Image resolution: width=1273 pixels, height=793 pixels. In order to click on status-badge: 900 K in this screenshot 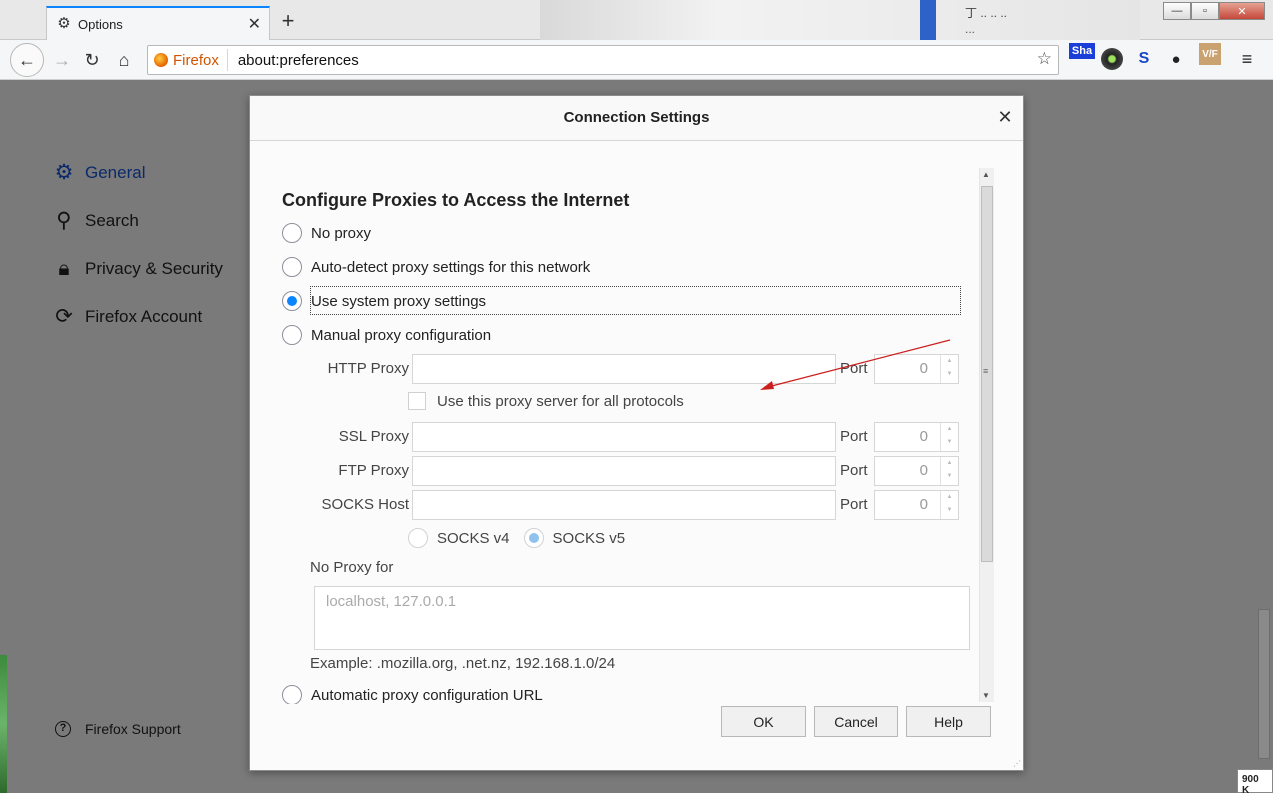, I will do `click(1255, 781)`.